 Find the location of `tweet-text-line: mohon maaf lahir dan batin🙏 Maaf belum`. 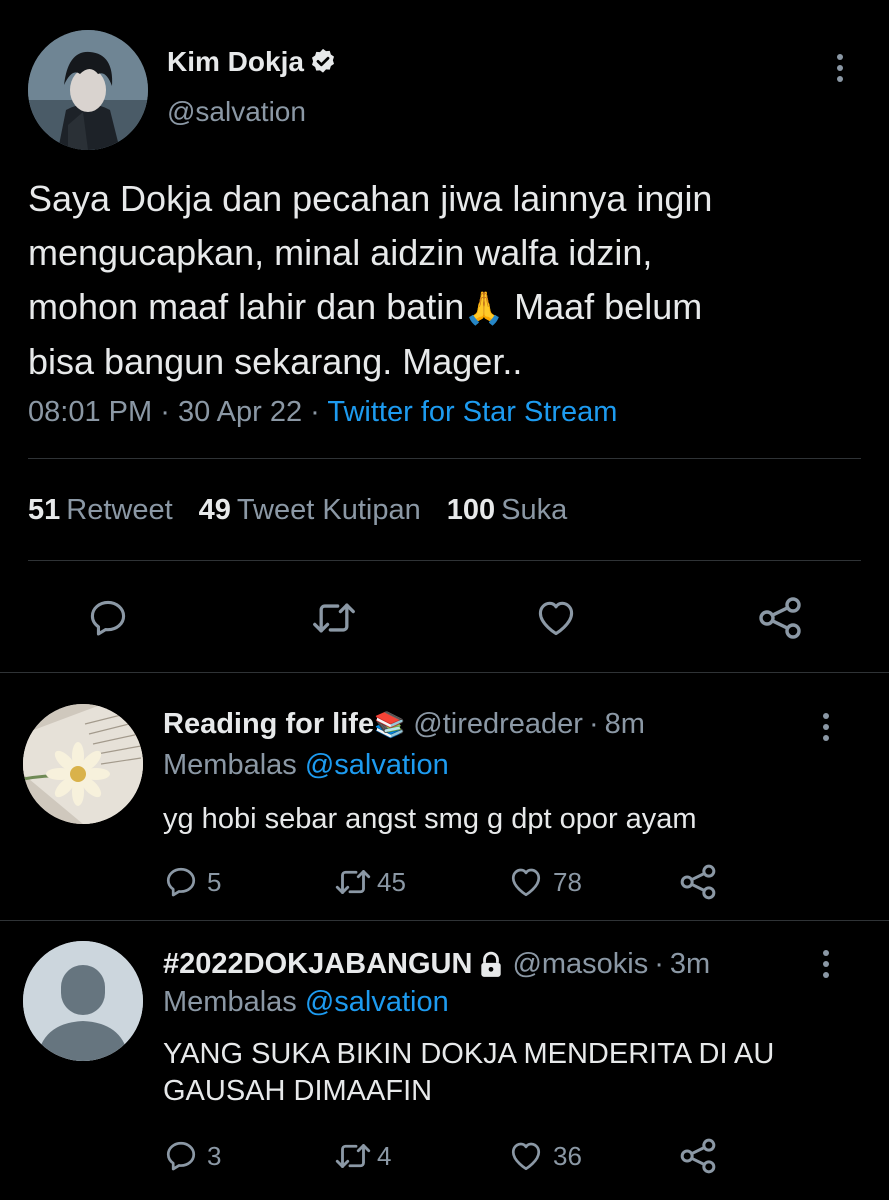

tweet-text-line: mohon maaf lahir dan batin🙏 Maaf belum is located at coordinates (448, 307).